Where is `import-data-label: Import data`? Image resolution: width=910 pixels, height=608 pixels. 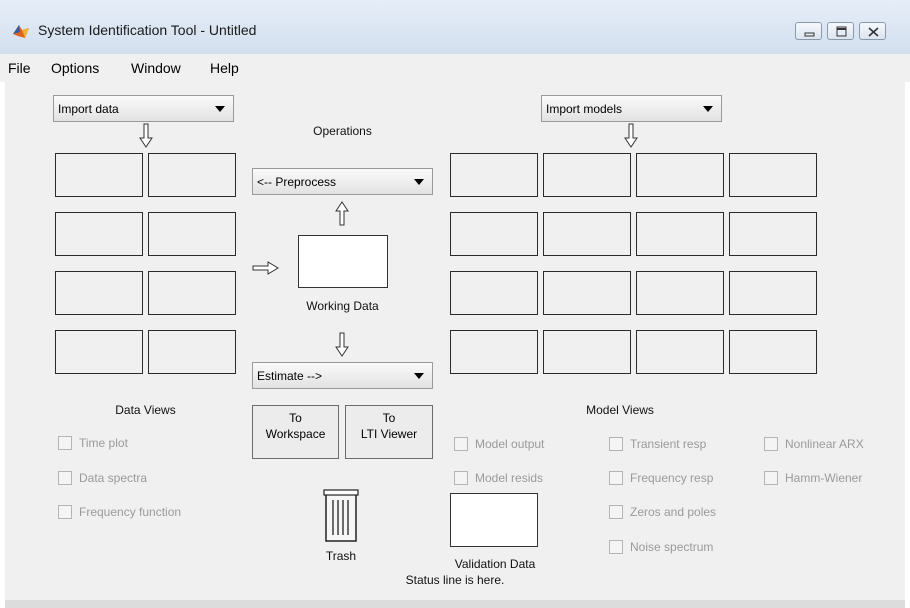 import-data-label: Import data is located at coordinates (88, 109).